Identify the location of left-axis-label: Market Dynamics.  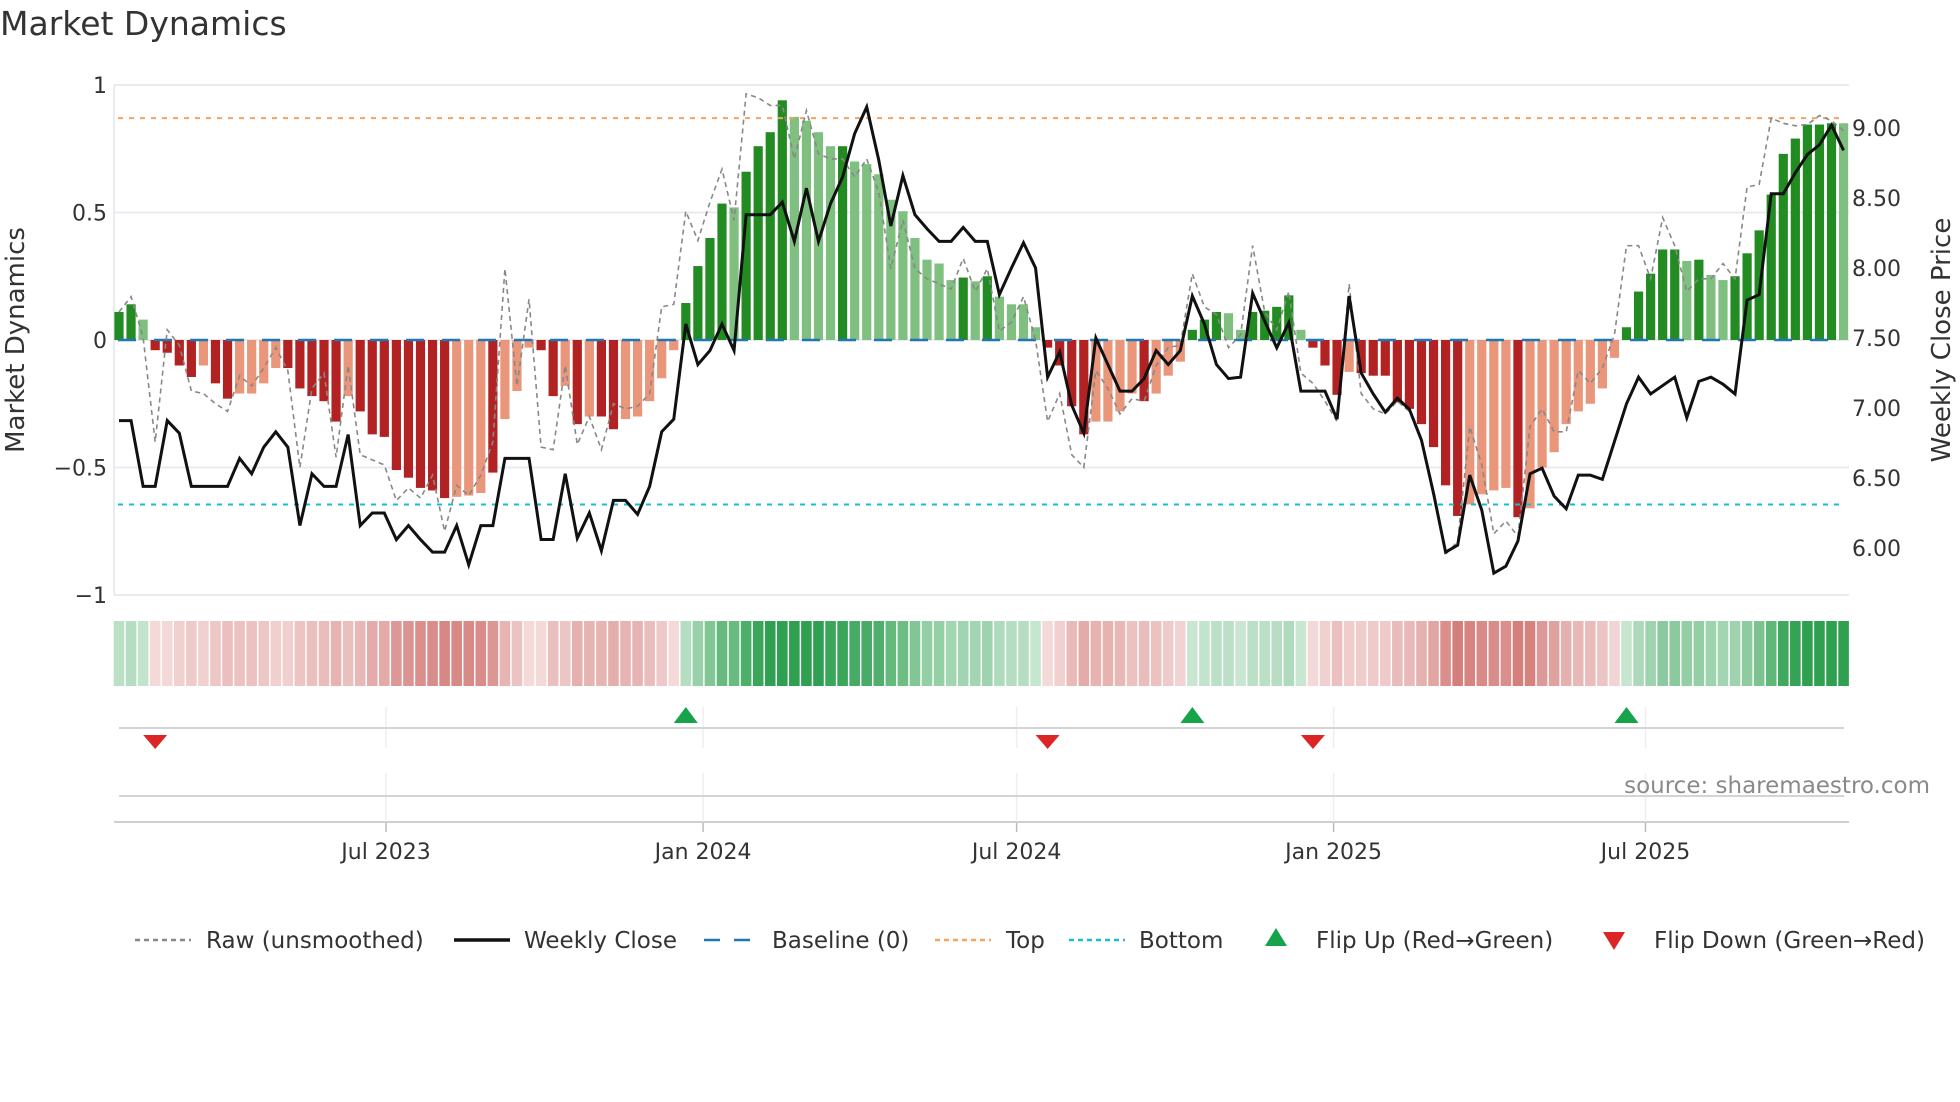
(16, 340).